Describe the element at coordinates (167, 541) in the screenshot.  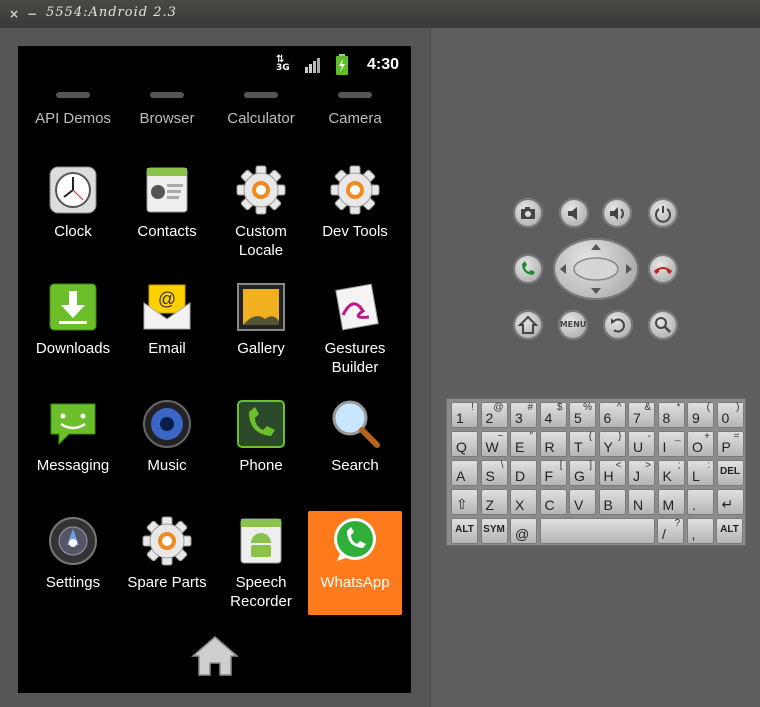
I see `gear-icon` at that location.